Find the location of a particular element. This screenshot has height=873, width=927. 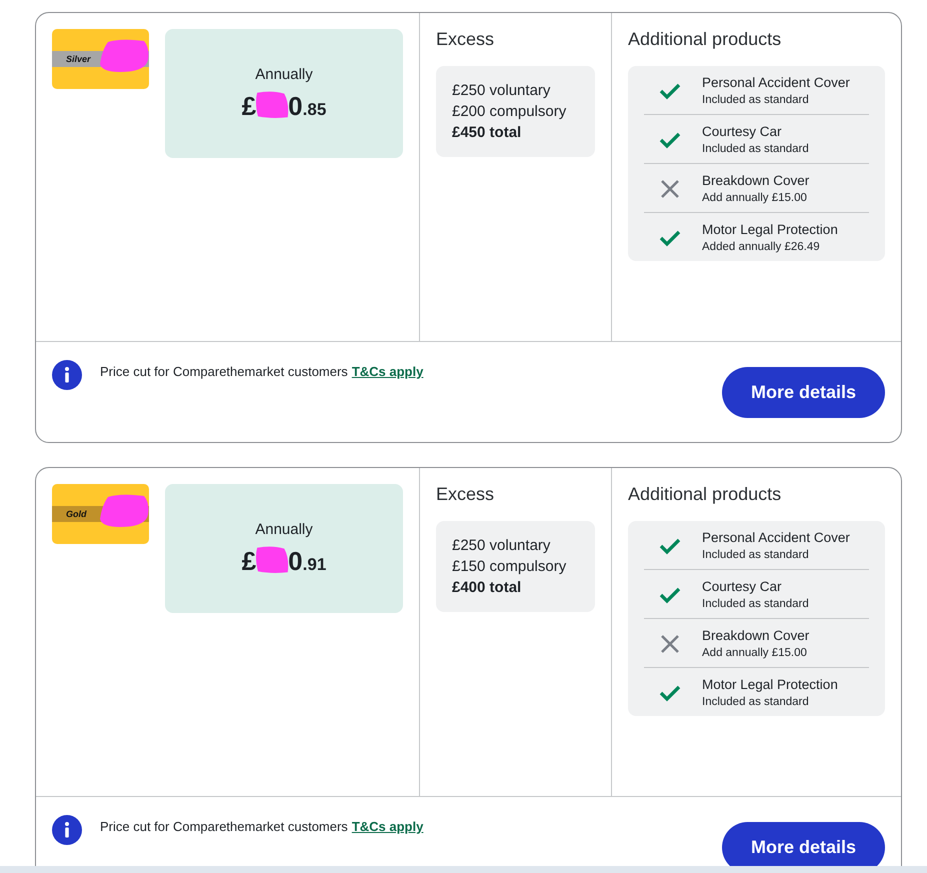

excess-total: £450 total is located at coordinates (487, 132).